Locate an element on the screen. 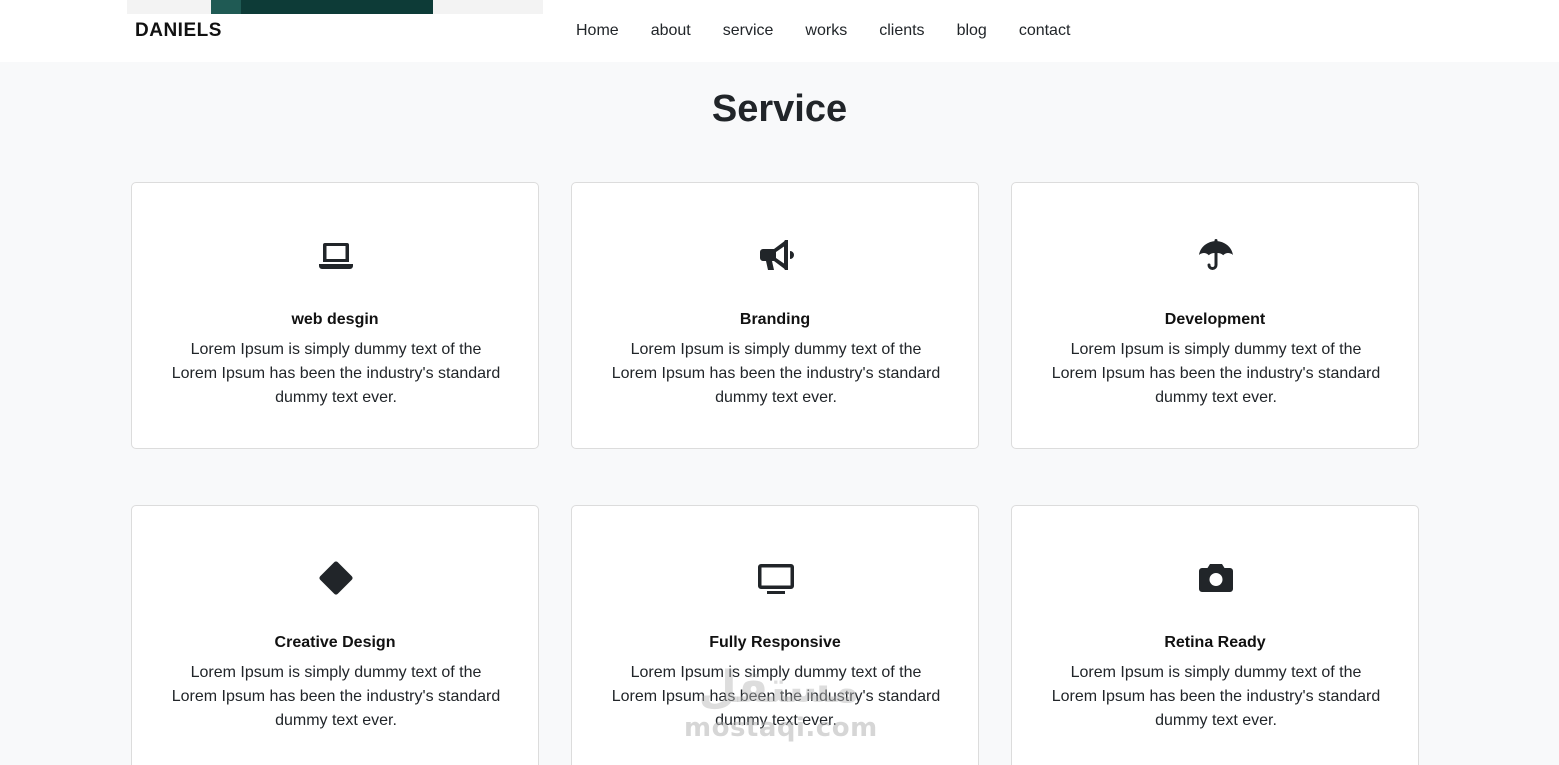 This screenshot has width=1559, height=765. nav-link-blog: blog is located at coordinates (972, 31).